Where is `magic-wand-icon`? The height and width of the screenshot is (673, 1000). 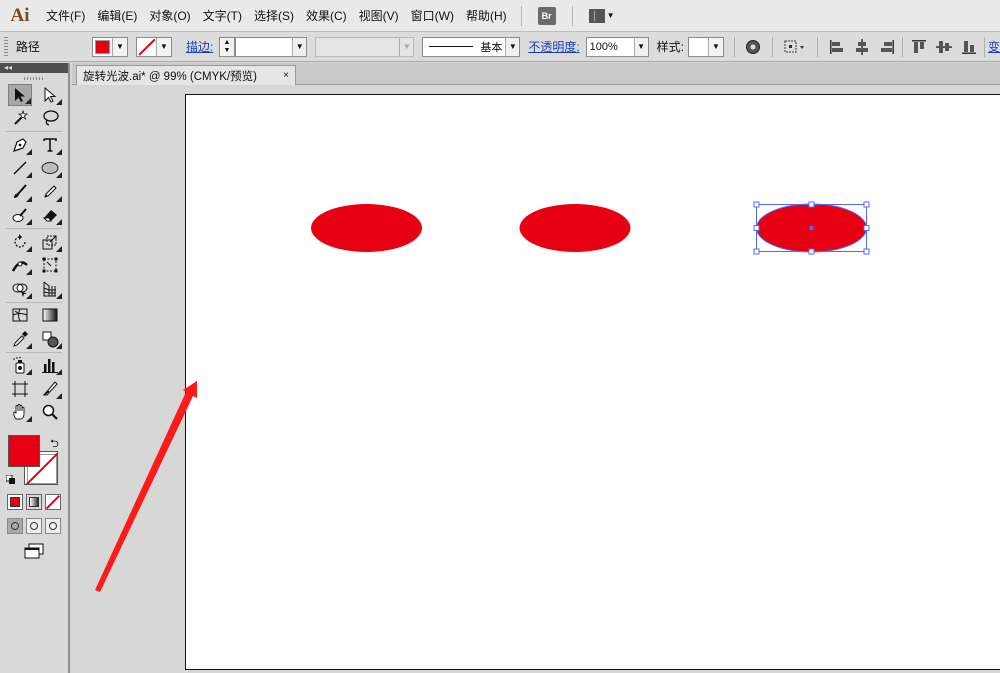
magic-wand-icon is located at coordinates (21, 117).